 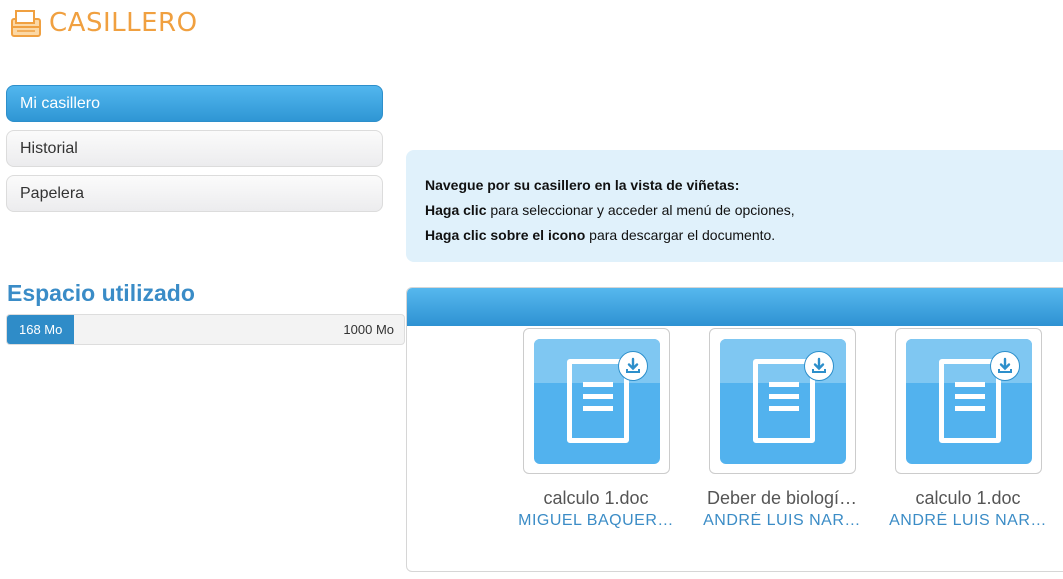 I want to click on sidebar-item-papelera: Papelera, so click(x=194, y=193).